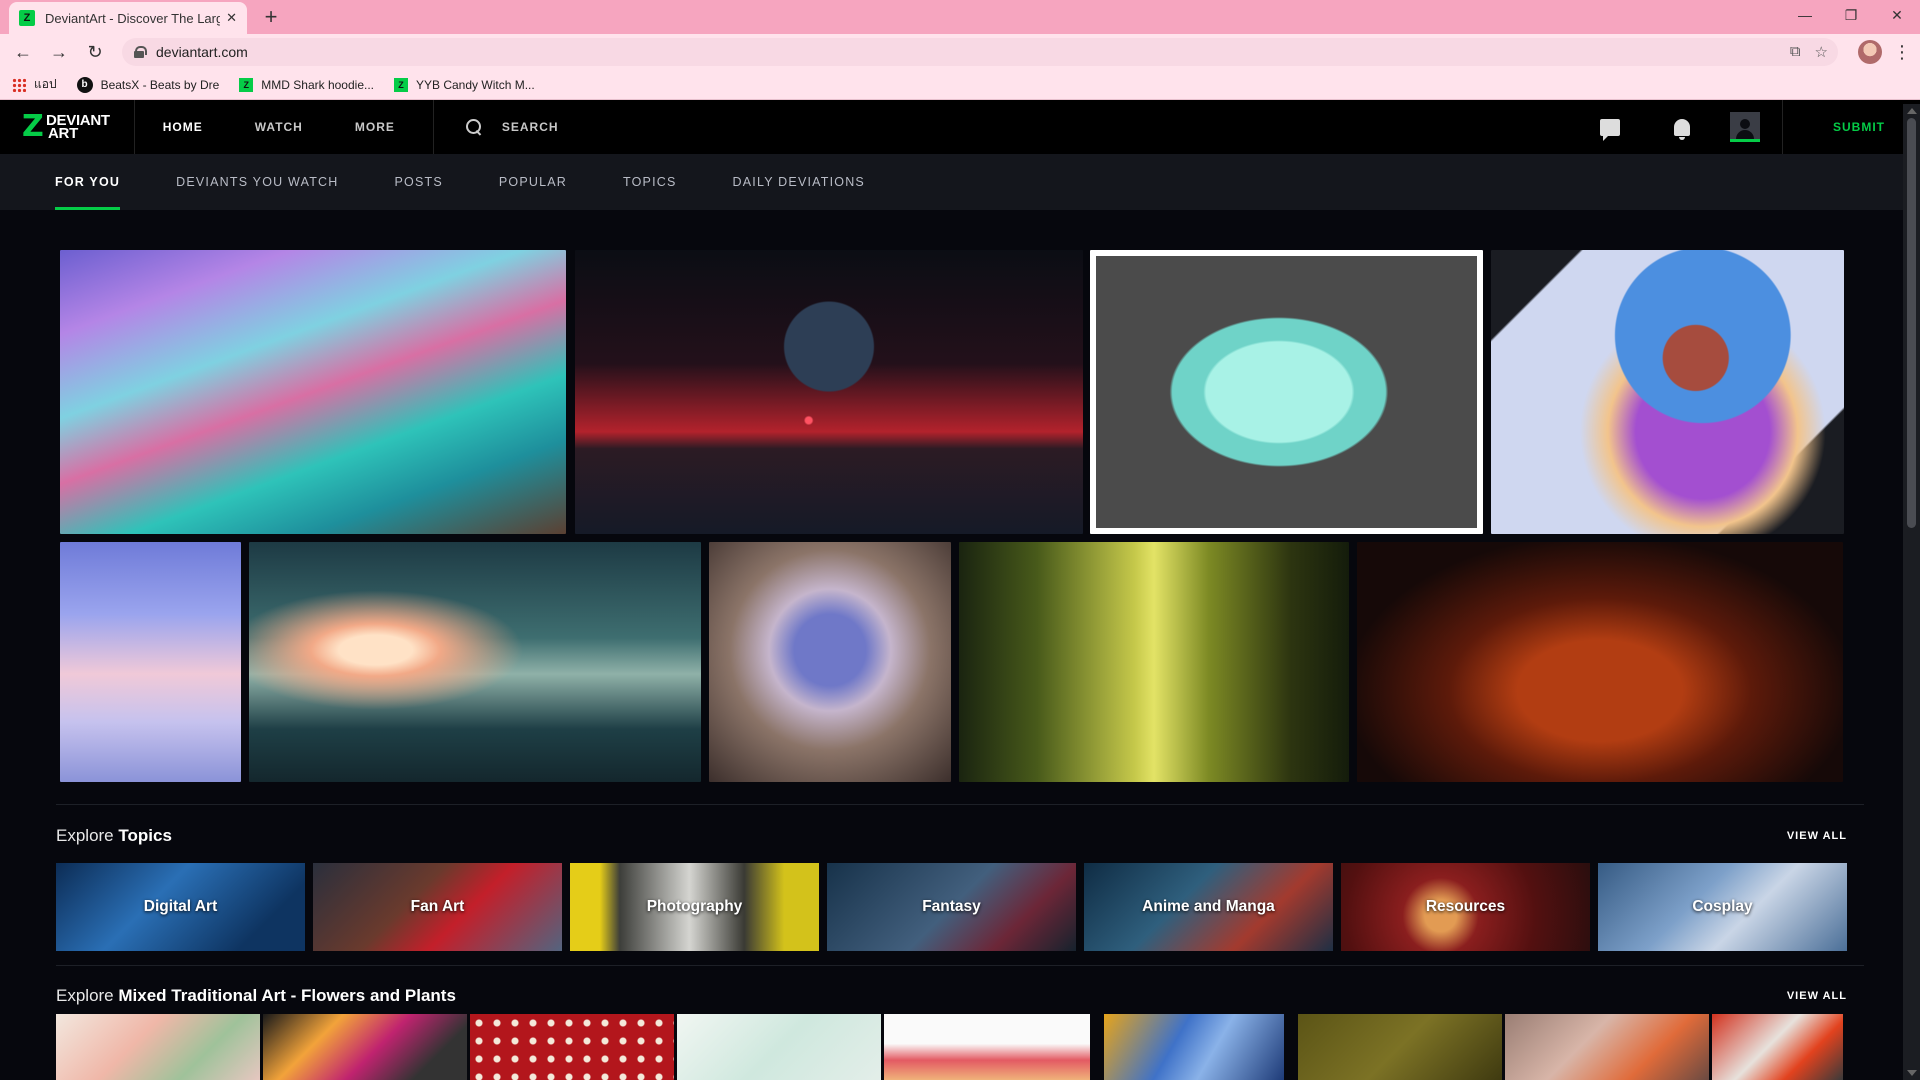 The height and width of the screenshot is (1080, 1920). I want to click on tab-deviants-you-watch: DEVIANTS YOU WATCH, so click(257, 182).